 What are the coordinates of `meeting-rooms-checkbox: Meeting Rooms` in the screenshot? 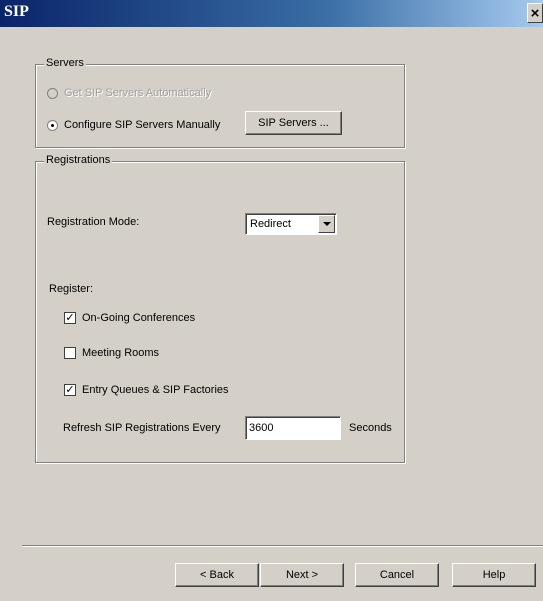 It's located at (111, 353).